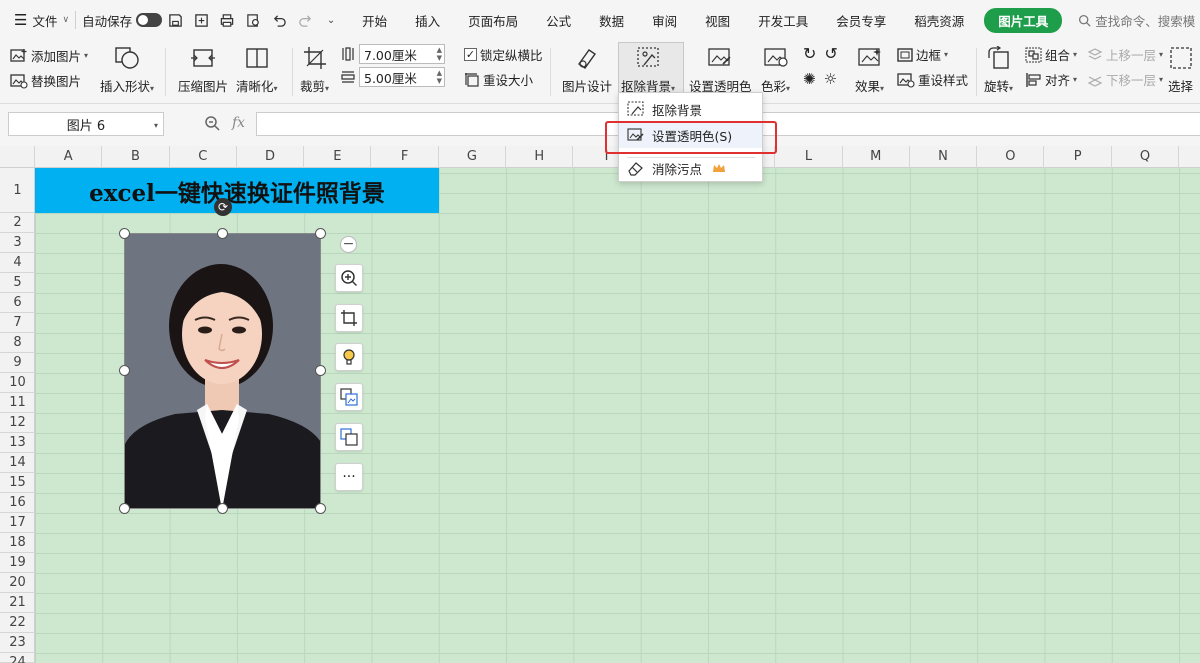 This screenshot has height=663, width=1200. What do you see at coordinates (69, 157) in the screenshot?
I see `column-header-a: A` at bounding box center [69, 157].